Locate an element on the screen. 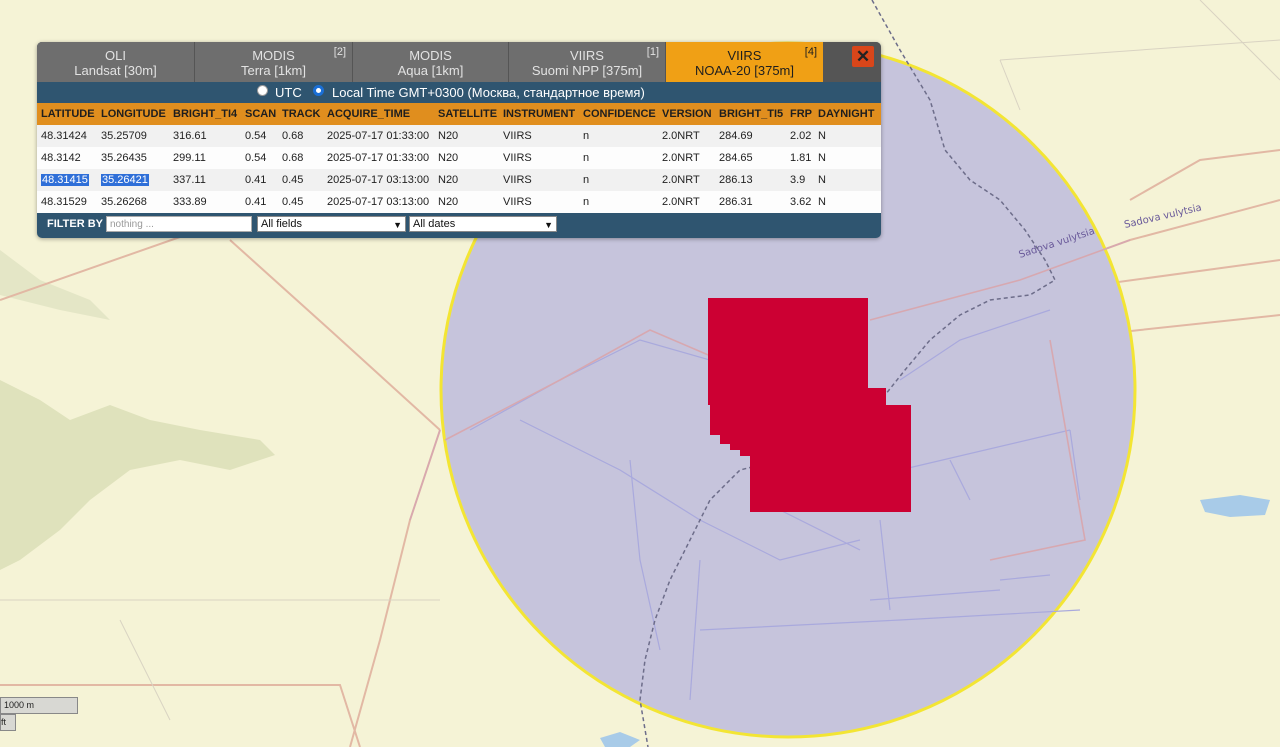  column-header: LONGITUDE is located at coordinates (133, 114).